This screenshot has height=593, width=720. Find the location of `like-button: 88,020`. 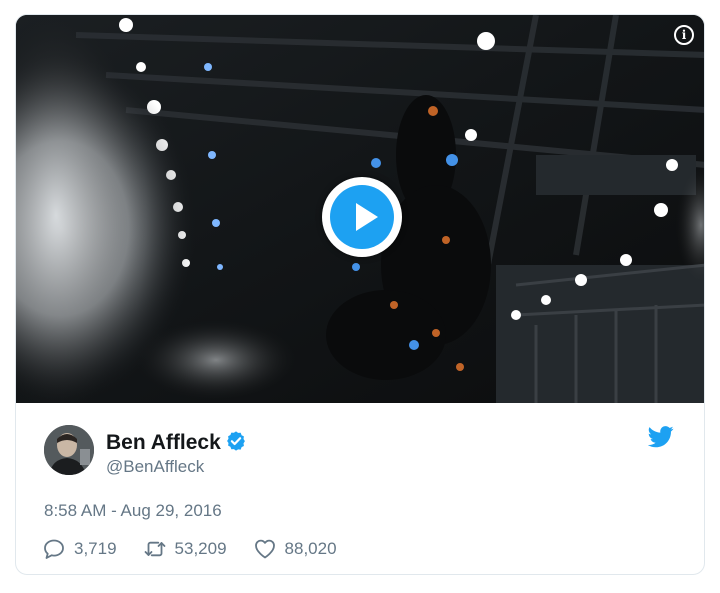

like-button: 88,020 is located at coordinates (295, 549).